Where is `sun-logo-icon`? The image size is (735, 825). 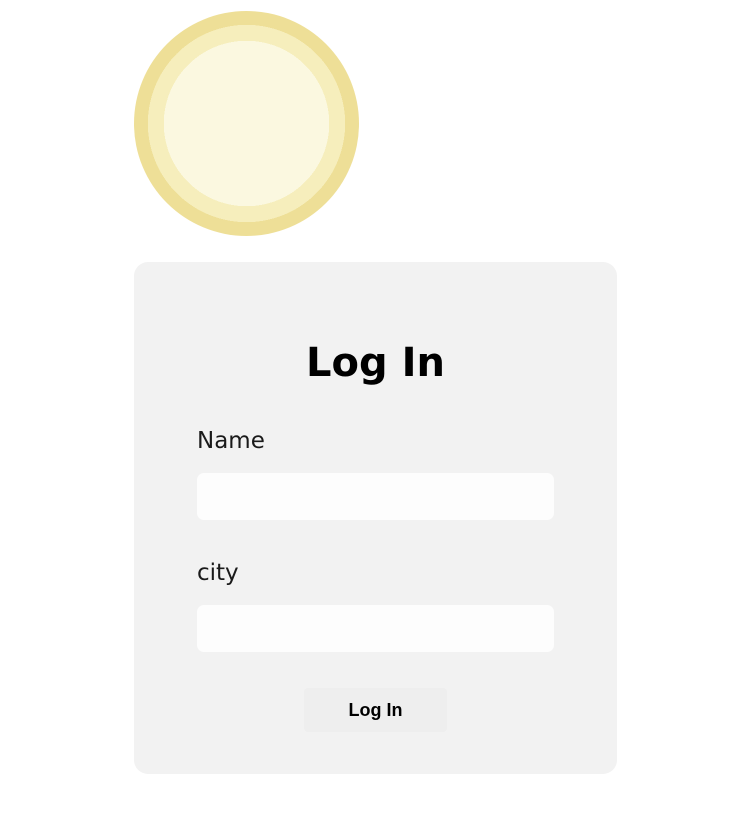
sun-logo-icon is located at coordinates (246, 123).